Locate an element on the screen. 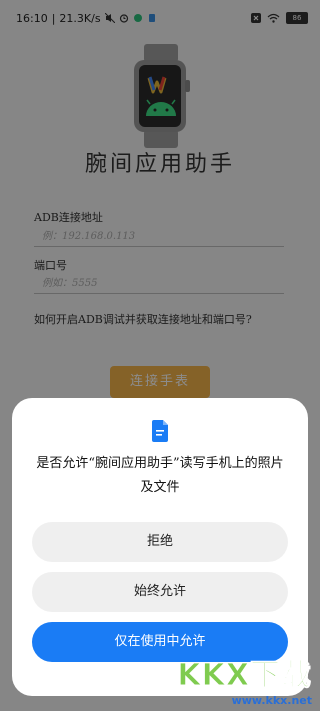  watermark-url: www.kkx.net is located at coordinates (271, 700).